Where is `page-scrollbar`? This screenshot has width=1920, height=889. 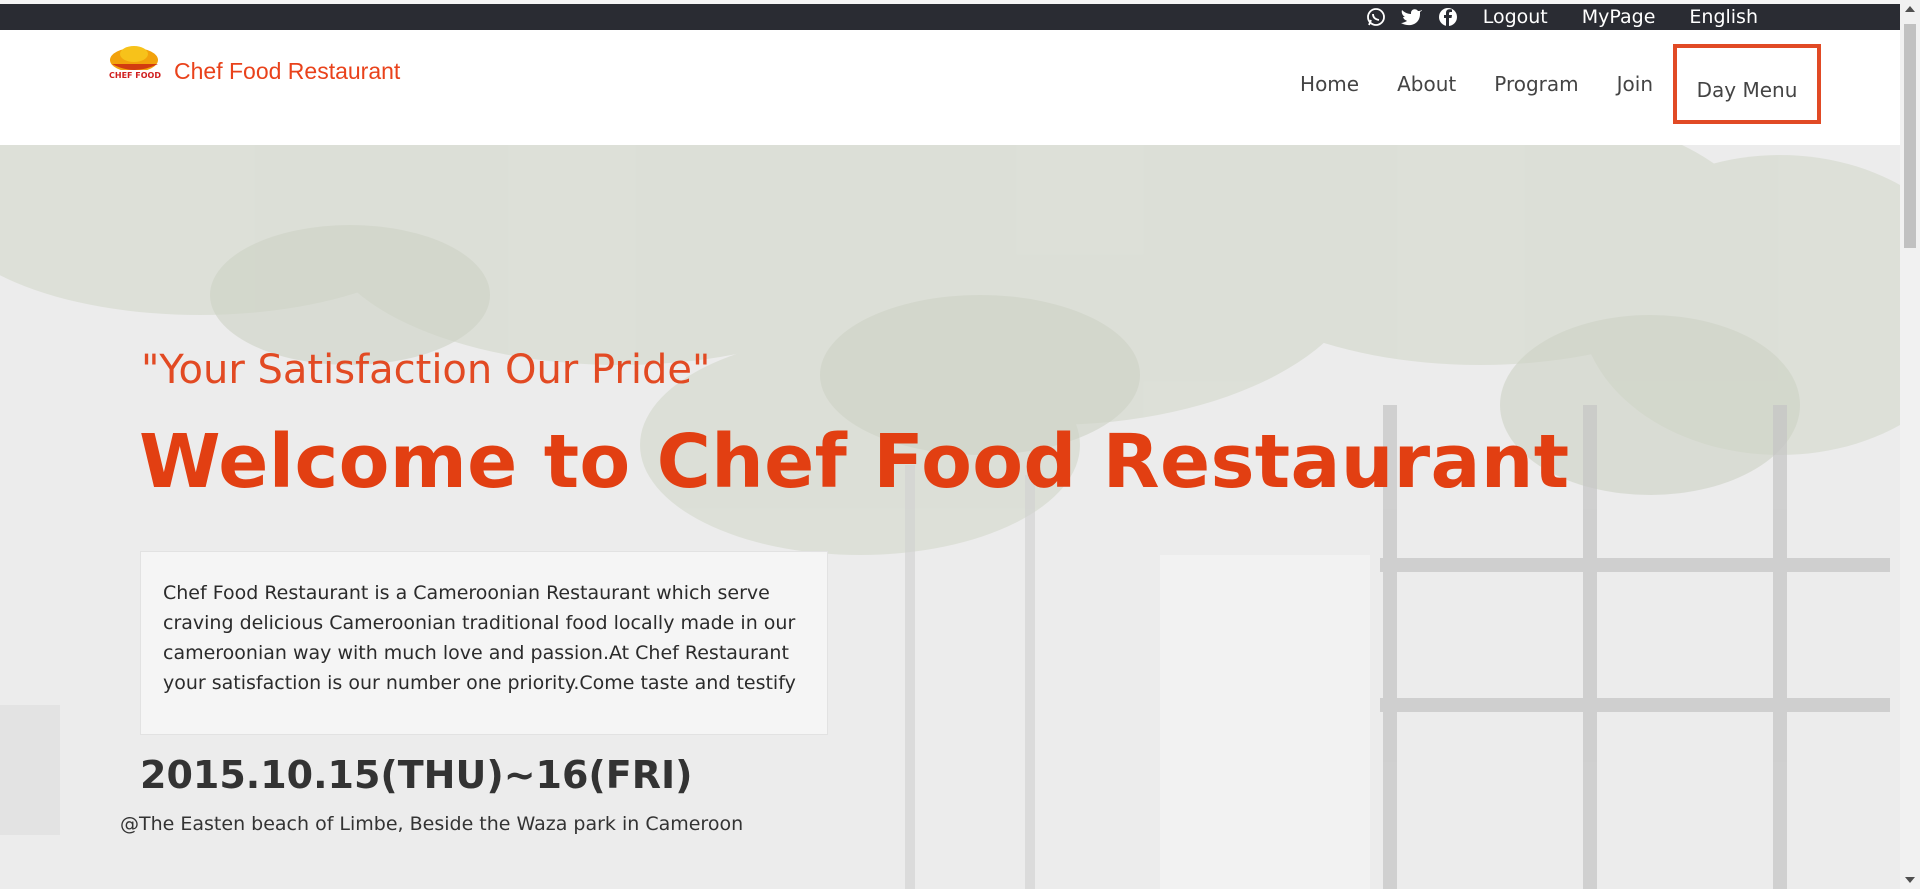 page-scrollbar is located at coordinates (1910, 444).